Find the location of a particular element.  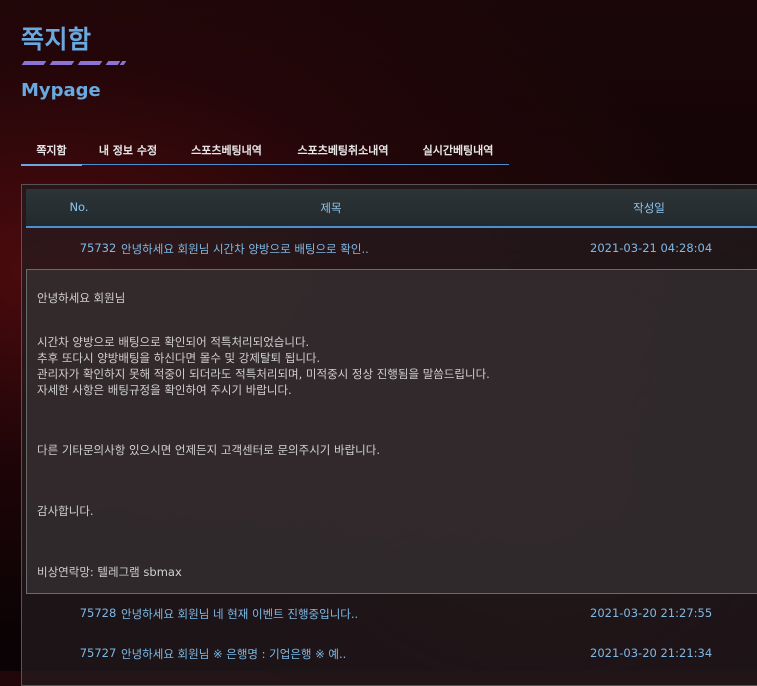

tab-live-bets: 실시간베팅내역 is located at coordinates (458, 150).